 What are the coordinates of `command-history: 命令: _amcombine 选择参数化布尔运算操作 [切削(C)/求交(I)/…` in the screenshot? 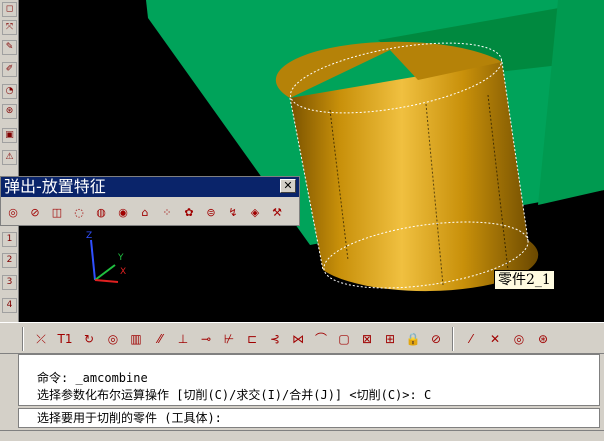 It's located at (309, 380).